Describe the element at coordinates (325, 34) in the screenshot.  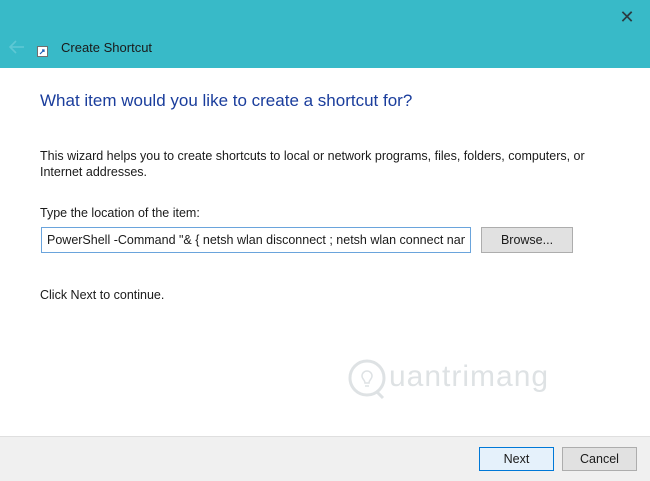
I see `title-bar: ✕ Create Shortcut` at that location.